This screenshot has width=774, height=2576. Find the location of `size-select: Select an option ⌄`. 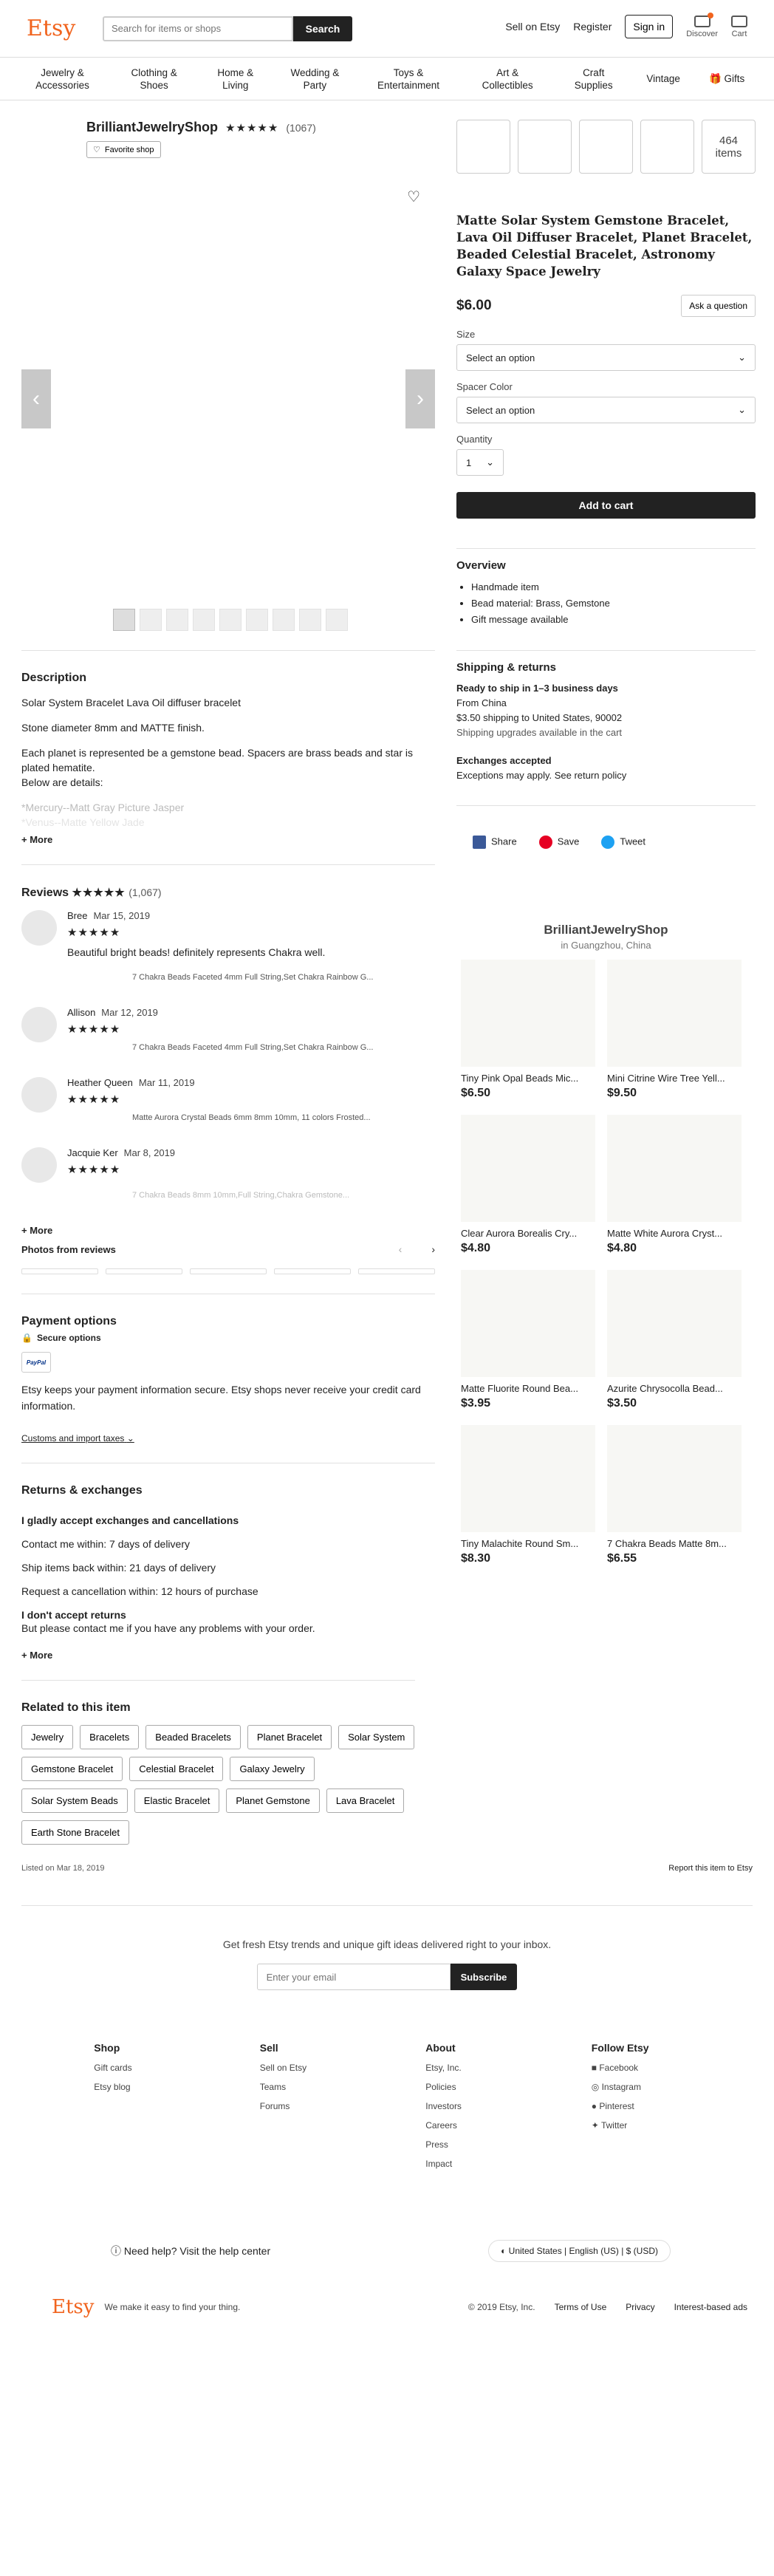

size-select: Select an option ⌄ is located at coordinates (606, 357).